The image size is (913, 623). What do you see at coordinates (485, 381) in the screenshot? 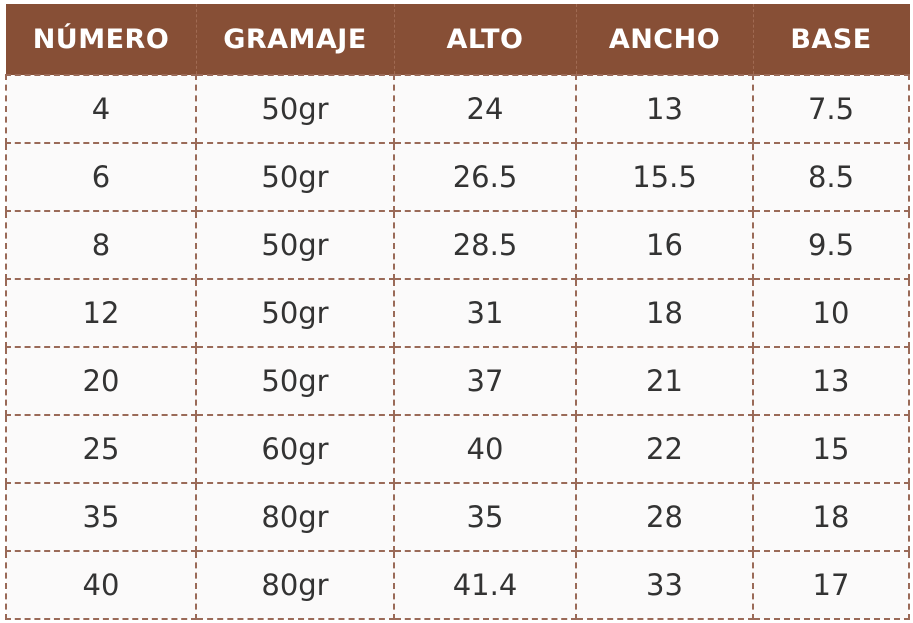
I see `cell-alto: 37` at bounding box center [485, 381].